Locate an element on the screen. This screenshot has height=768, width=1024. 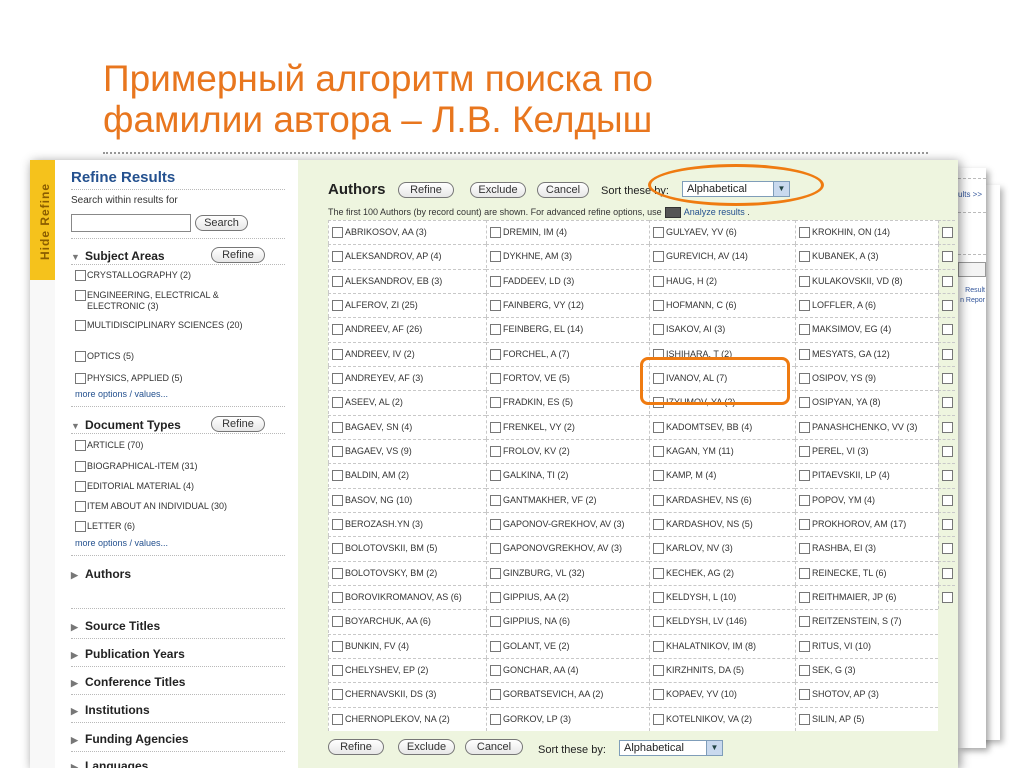
back-select is located at coordinates (972, 269).